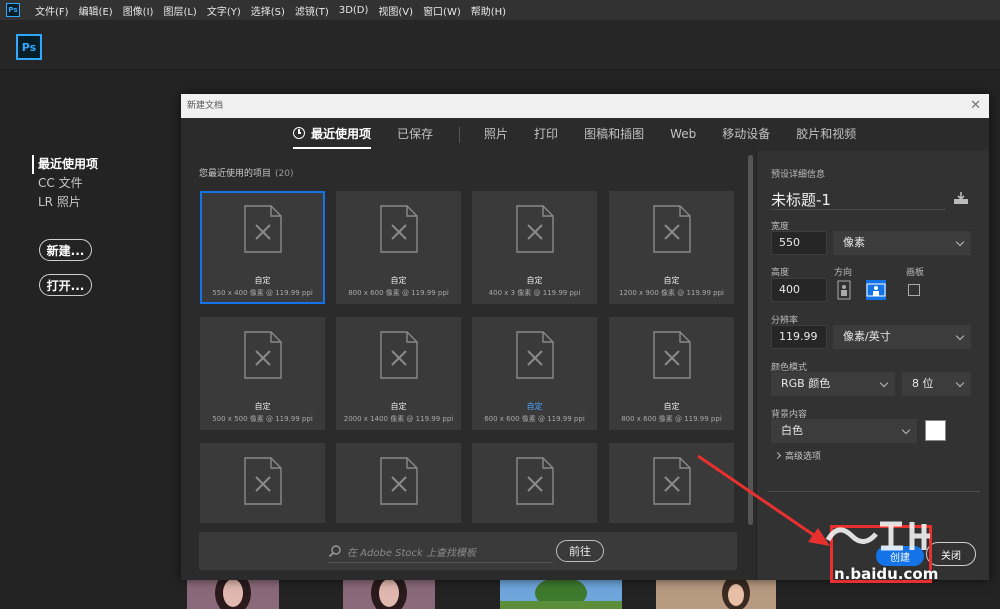  What do you see at coordinates (440, 562) in the screenshot?
I see `stock-input-underline` at bounding box center [440, 562].